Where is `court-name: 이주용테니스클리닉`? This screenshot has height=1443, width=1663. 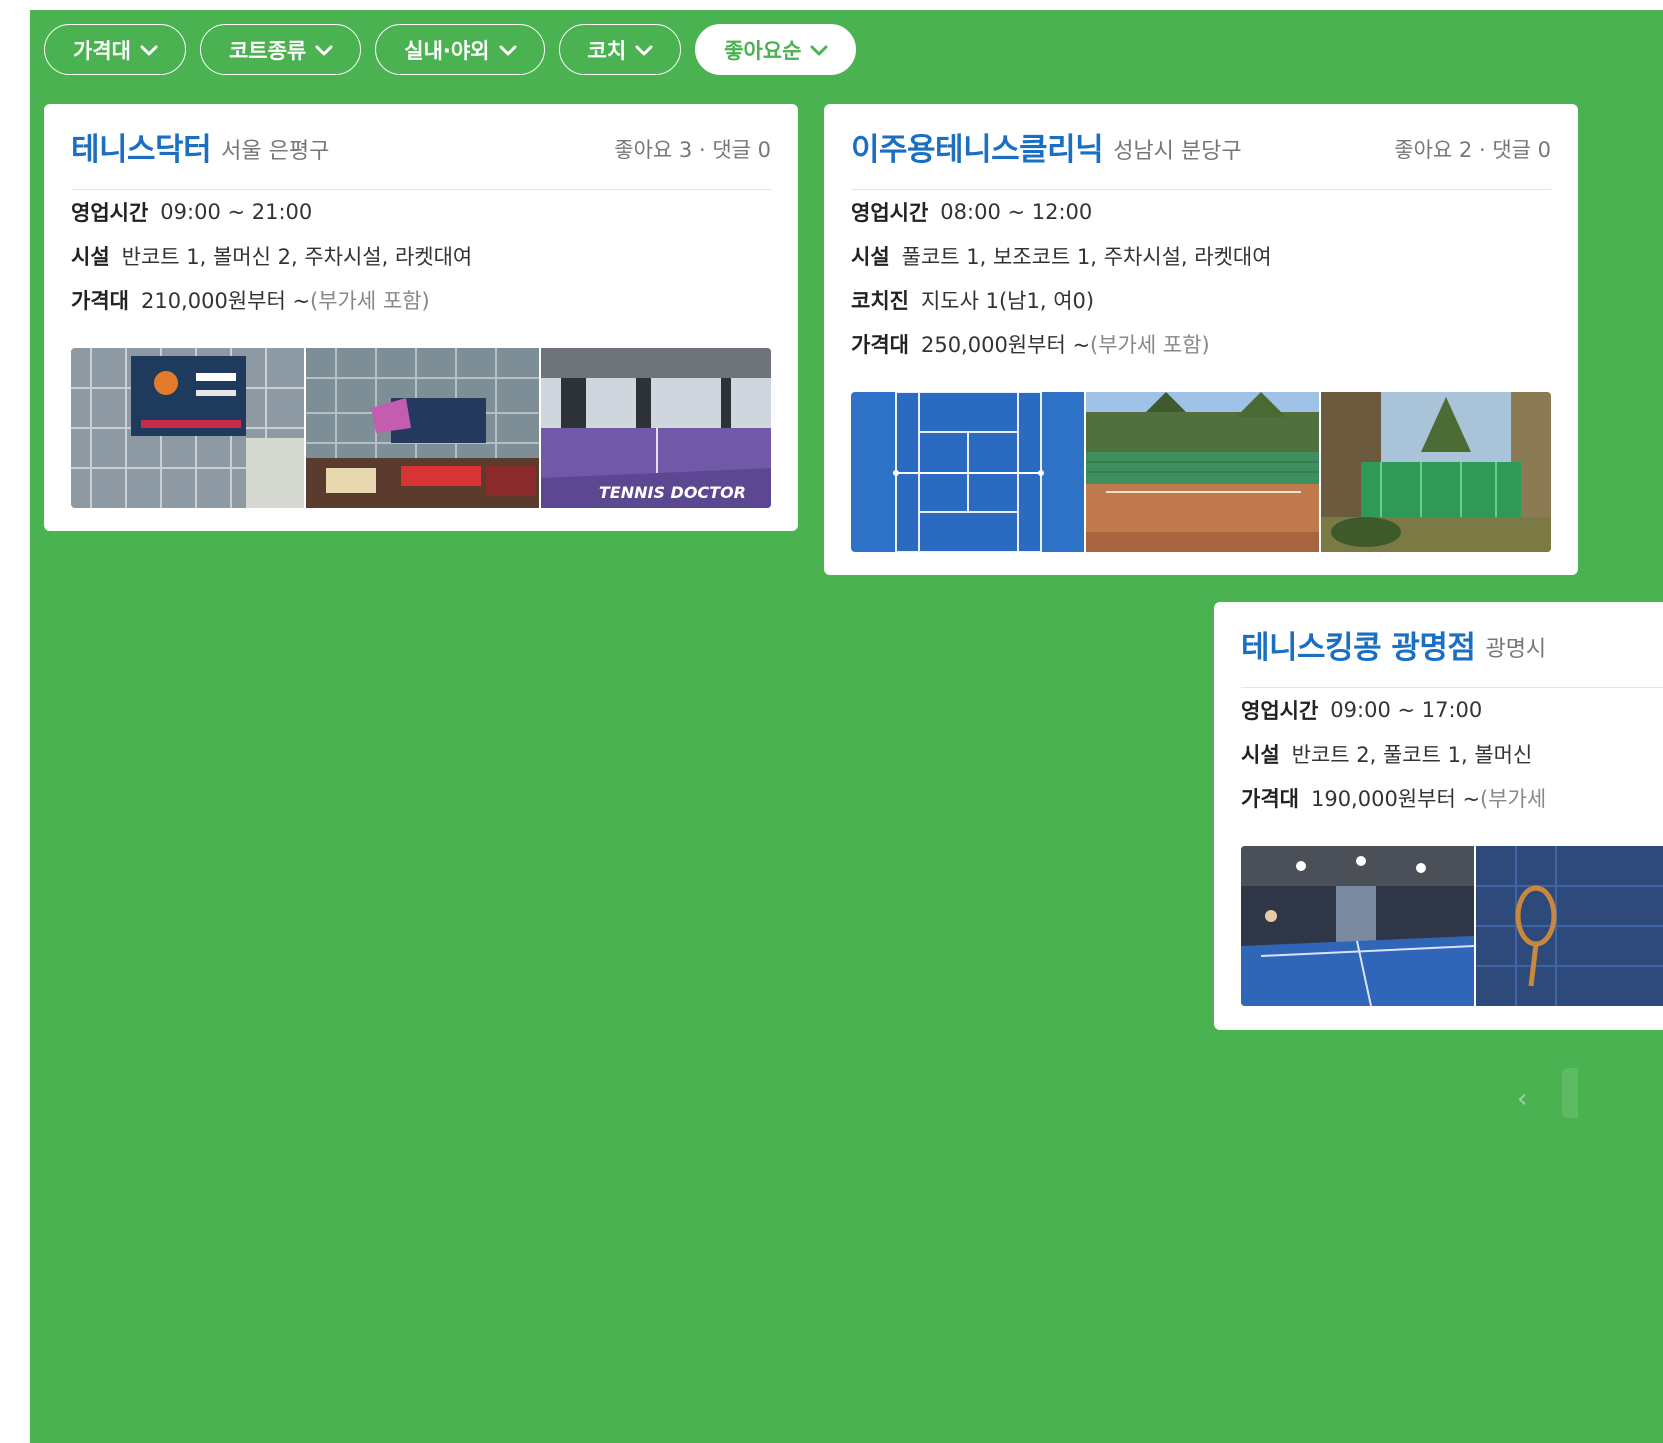 court-name: 이주용테니스클리닉 is located at coordinates (977, 146).